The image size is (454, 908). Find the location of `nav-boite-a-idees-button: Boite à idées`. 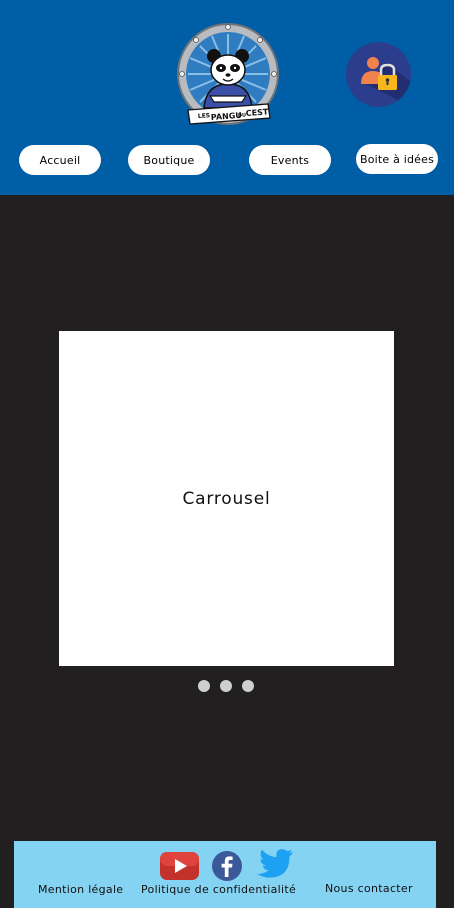

nav-boite-a-idees-button: Boite à idées is located at coordinates (397, 159).